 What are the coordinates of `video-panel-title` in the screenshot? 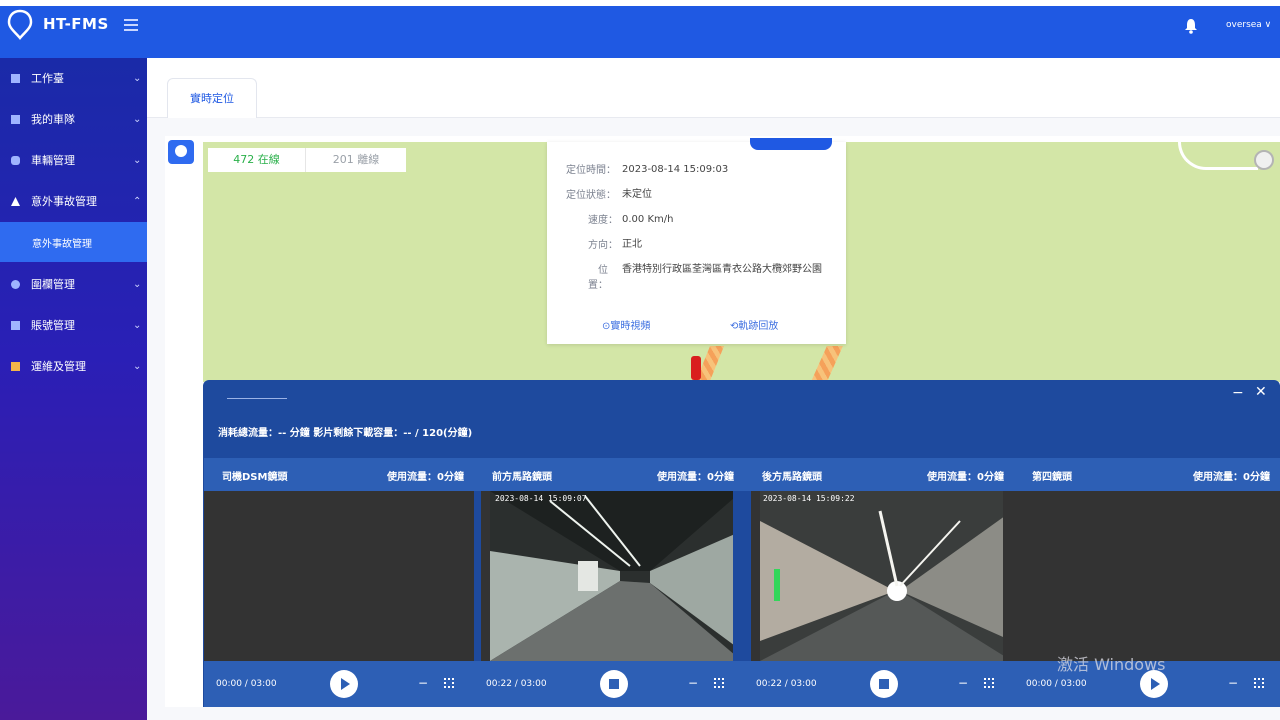 It's located at (257, 397).